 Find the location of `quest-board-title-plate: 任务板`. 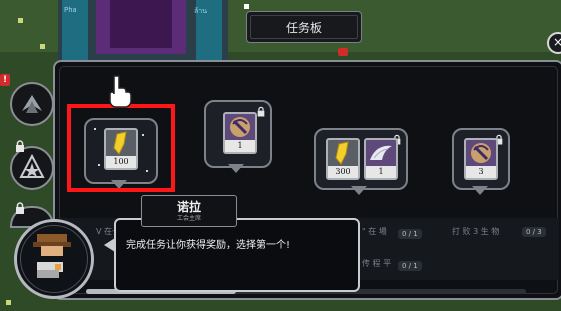

quest-board-title-plate: 任务板 is located at coordinates (304, 27).